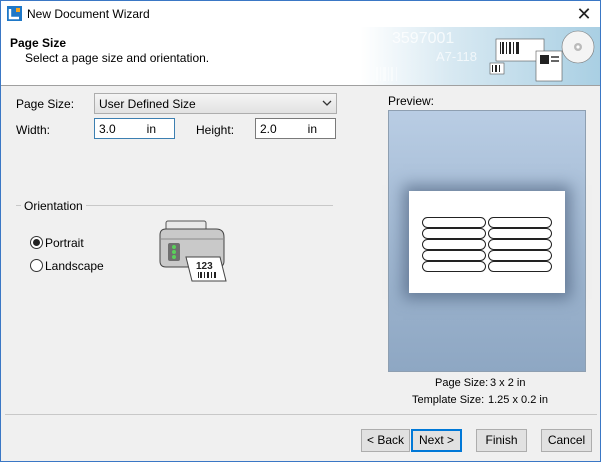 The width and height of the screenshot is (601, 462). I want to click on page-size-dropdown: User Defined Size, so click(215, 103).